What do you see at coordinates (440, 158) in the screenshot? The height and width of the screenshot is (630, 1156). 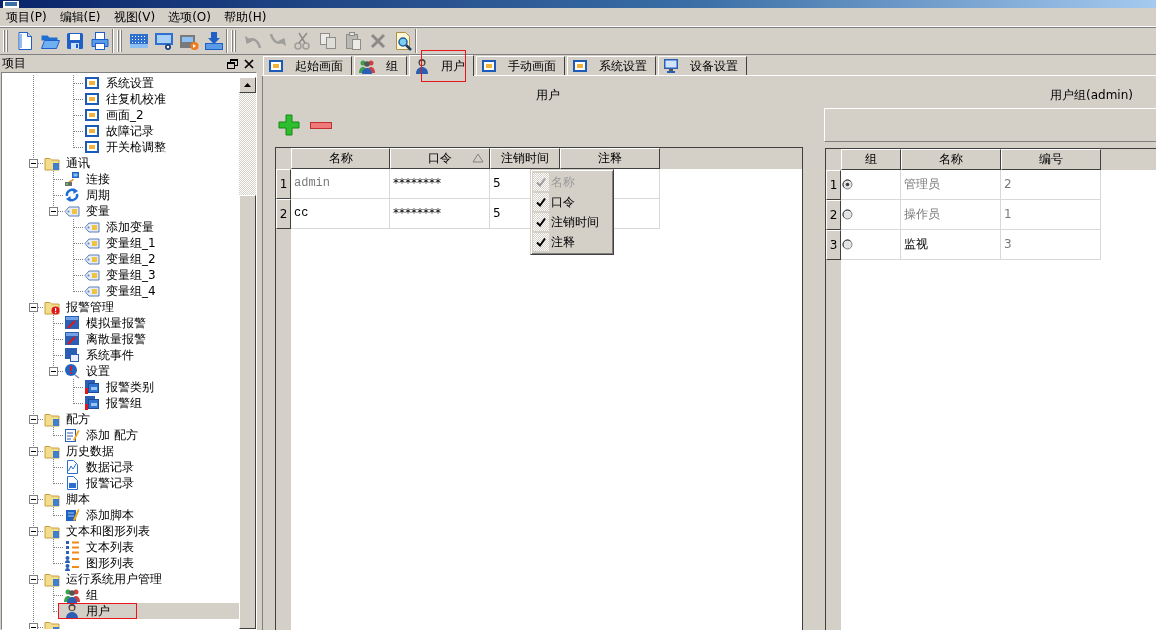 I see `column-header: 口令` at bounding box center [440, 158].